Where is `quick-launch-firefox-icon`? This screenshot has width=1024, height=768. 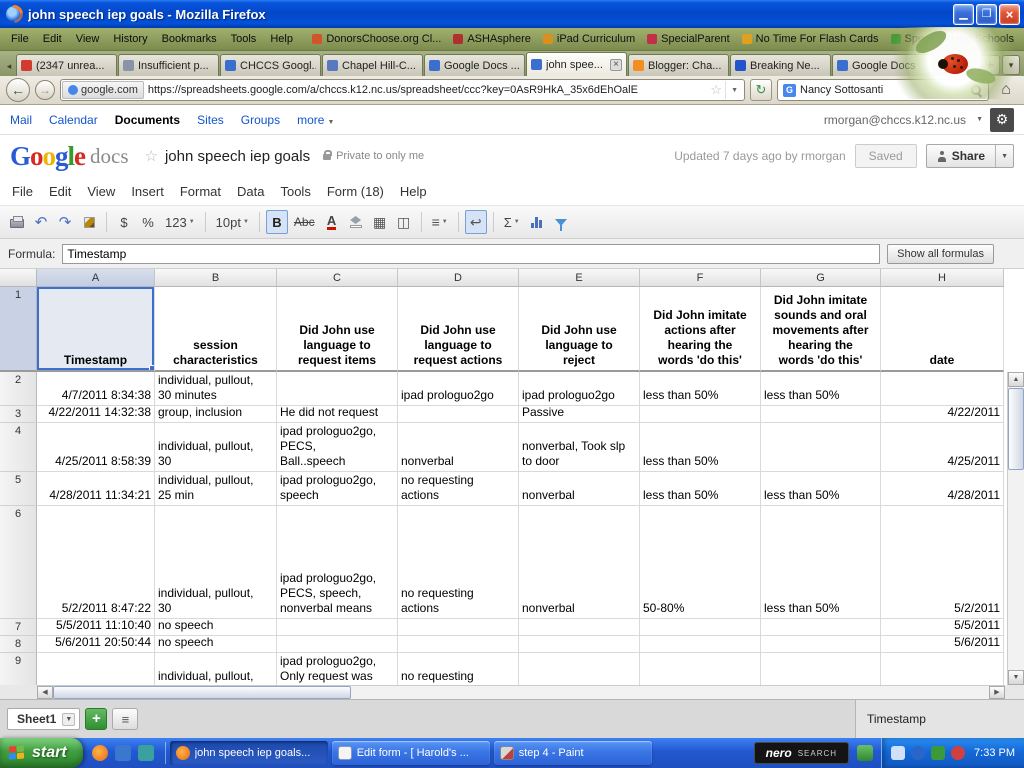
quick-launch-firefox-icon is located at coordinates (99, 753).